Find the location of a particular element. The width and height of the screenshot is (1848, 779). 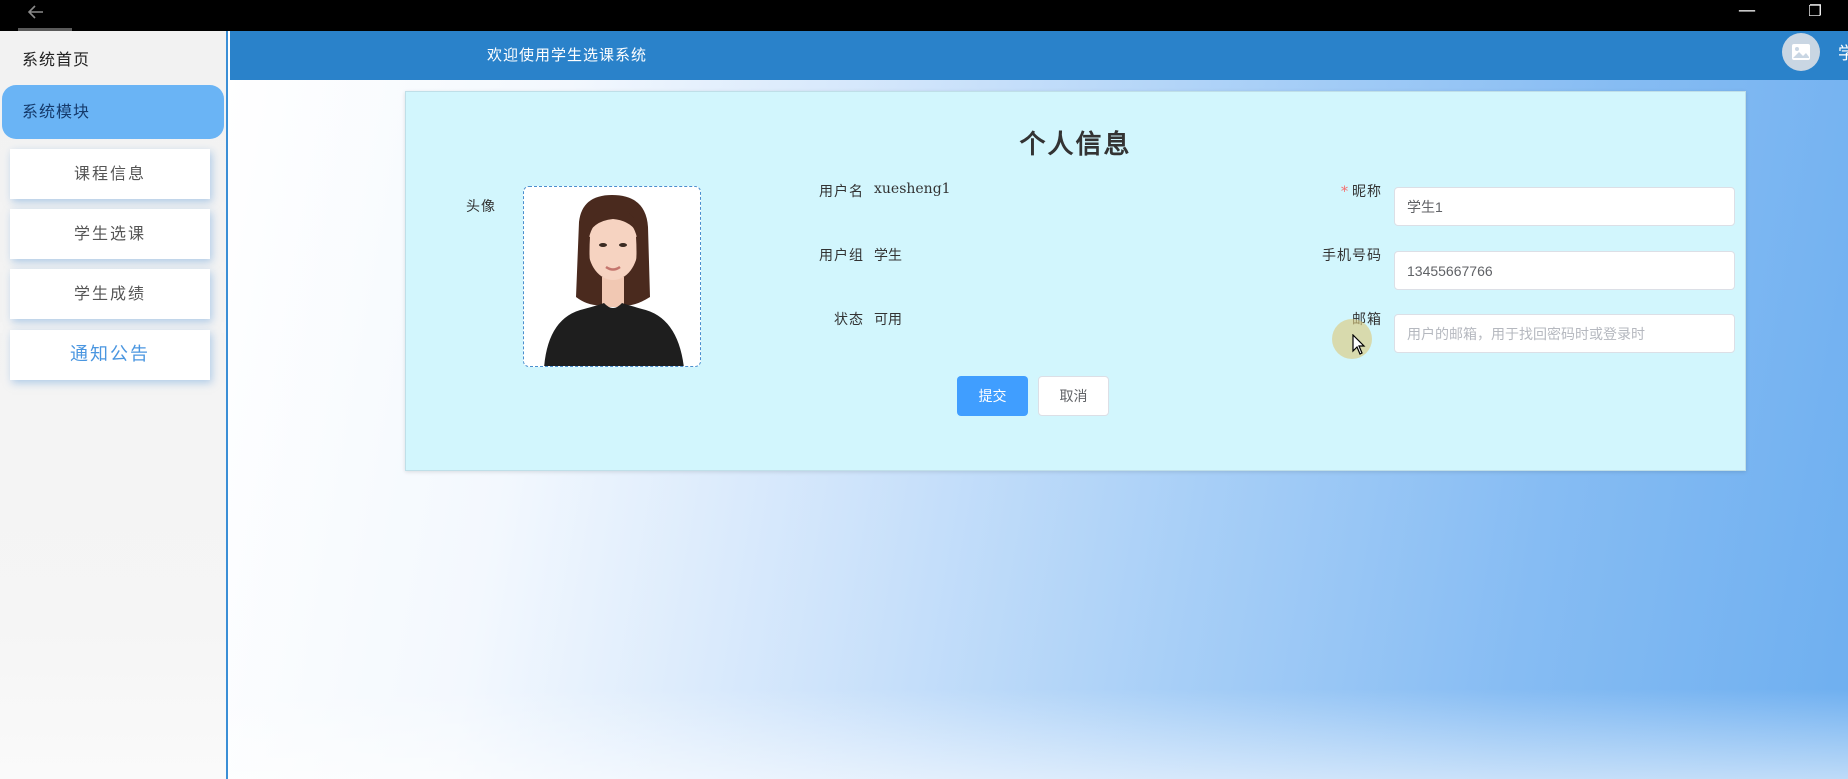

sidebar-item-grades: 学生成绩 is located at coordinates (110, 294).